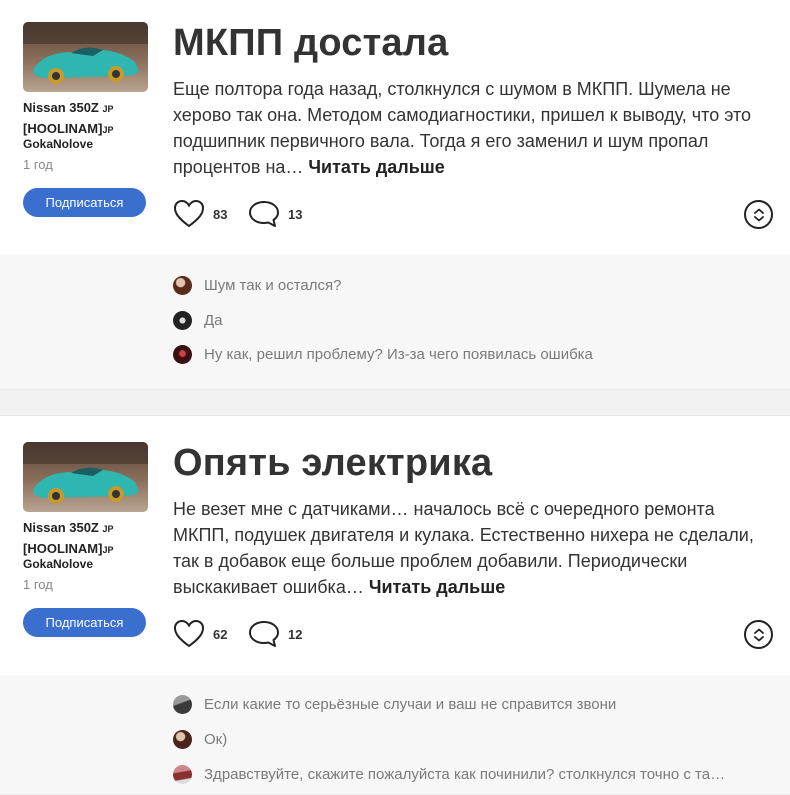 This screenshot has width=790, height=795. What do you see at coordinates (295, 634) in the screenshot?
I see `comment-count: 12` at bounding box center [295, 634].